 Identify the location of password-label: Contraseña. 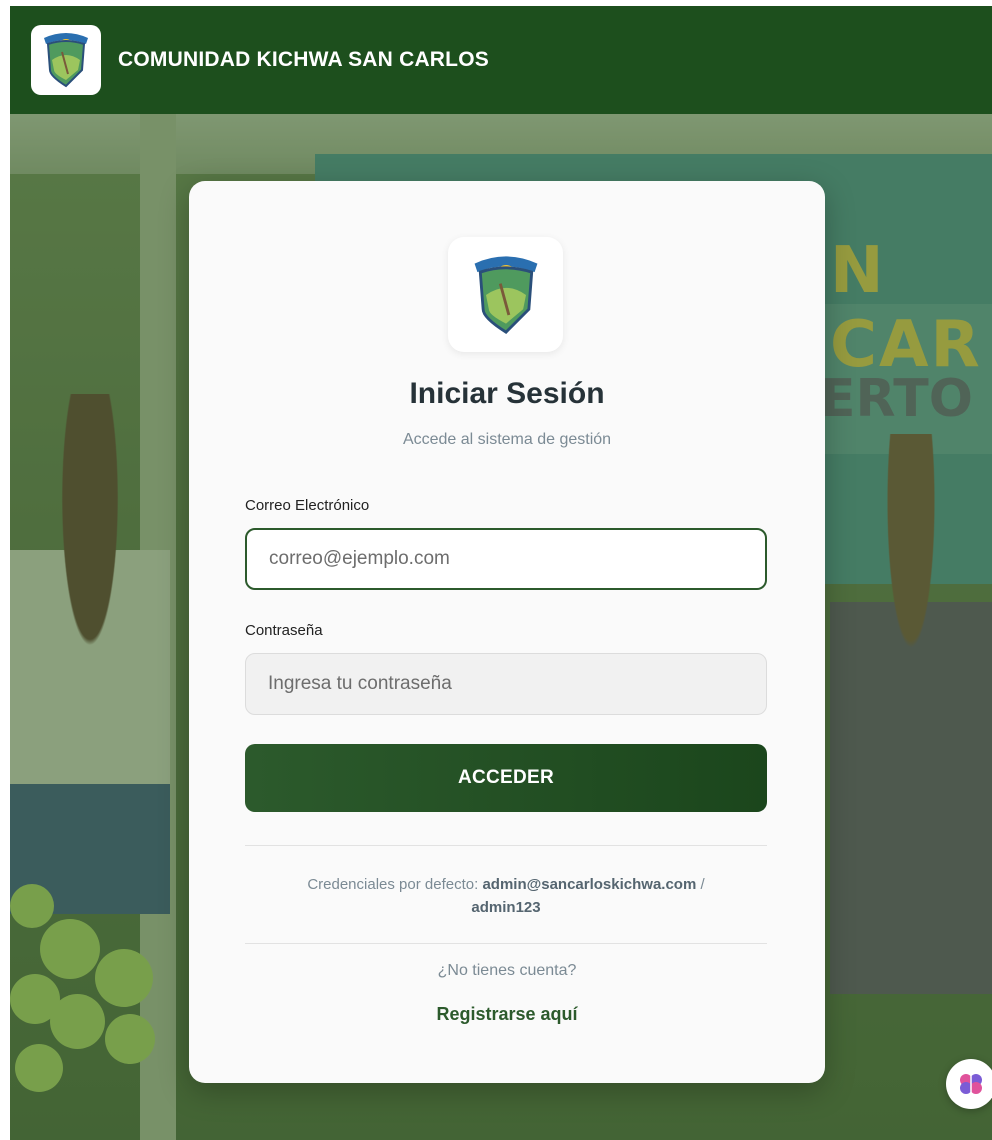
(284, 630).